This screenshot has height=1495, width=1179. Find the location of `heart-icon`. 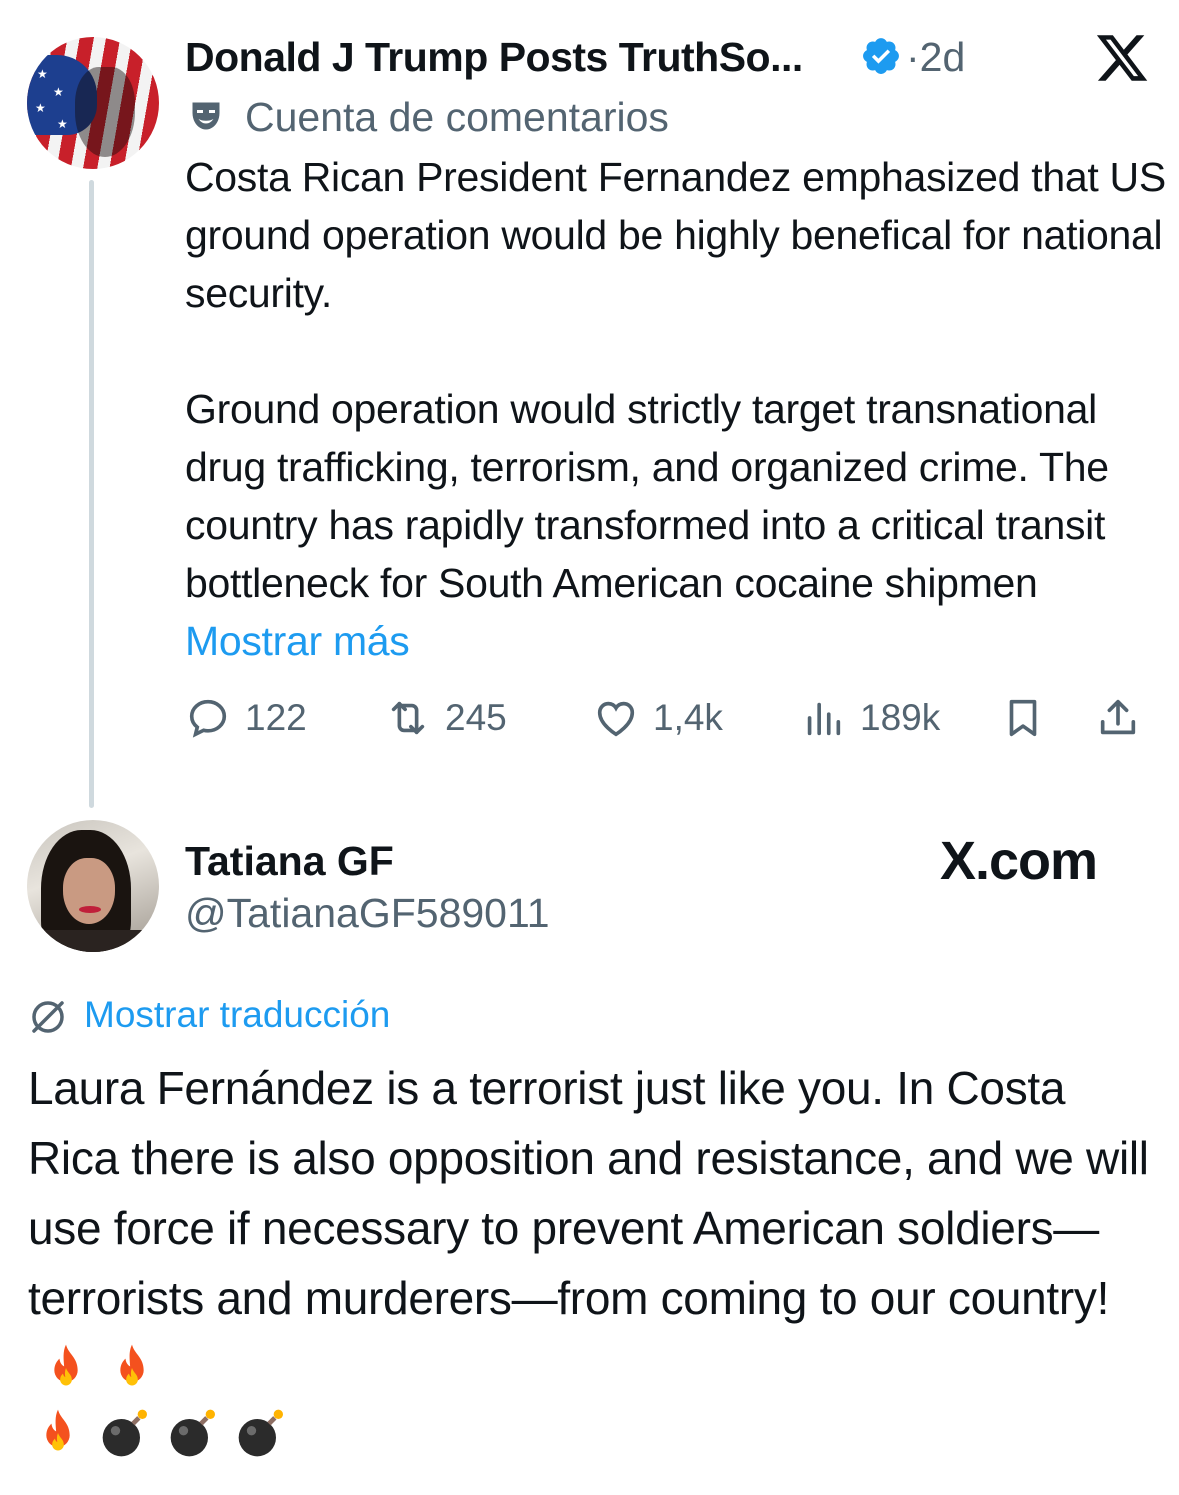

heart-icon is located at coordinates (616, 719).